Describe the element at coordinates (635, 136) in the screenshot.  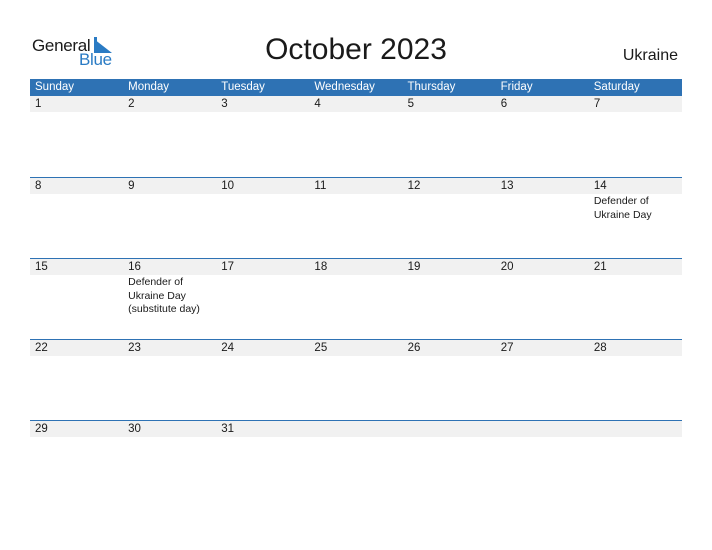
I see `day-cell: 7` at that location.